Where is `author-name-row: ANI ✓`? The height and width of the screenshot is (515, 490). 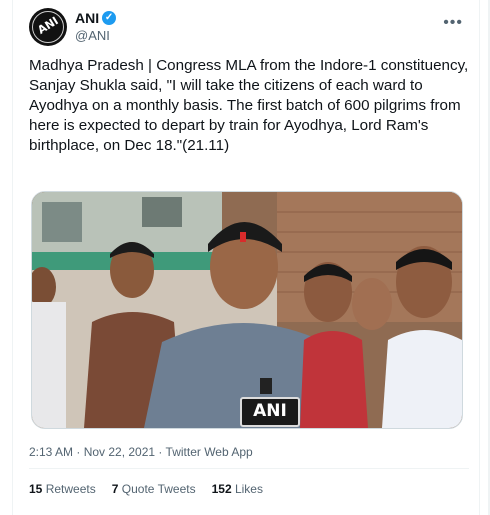 author-name-row: ANI ✓ is located at coordinates (96, 18).